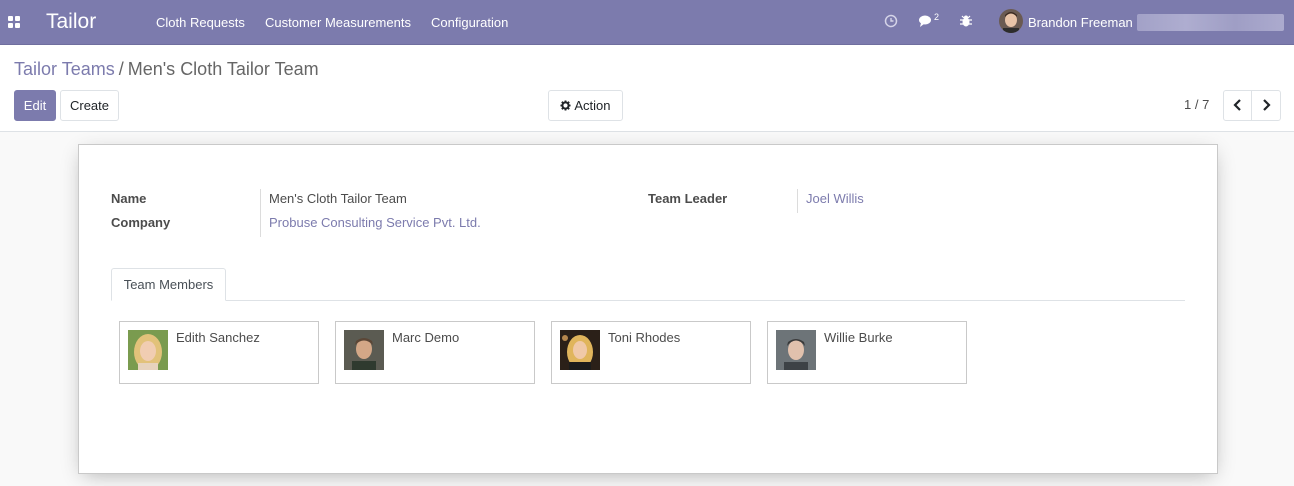 This screenshot has width=1294, height=486. What do you see at coordinates (644, 337) in the screenshot?
I see `member-name: Toni Rhodes` at bounding box center [644, 337].